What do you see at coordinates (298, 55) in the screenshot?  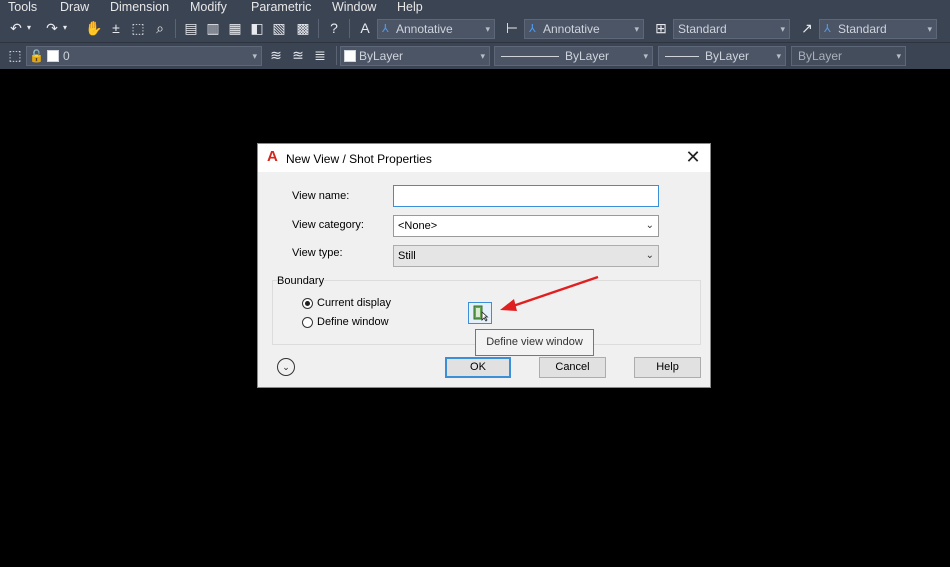 I see `layer-previous-icon: ≊` at bounding box center [298, 55].